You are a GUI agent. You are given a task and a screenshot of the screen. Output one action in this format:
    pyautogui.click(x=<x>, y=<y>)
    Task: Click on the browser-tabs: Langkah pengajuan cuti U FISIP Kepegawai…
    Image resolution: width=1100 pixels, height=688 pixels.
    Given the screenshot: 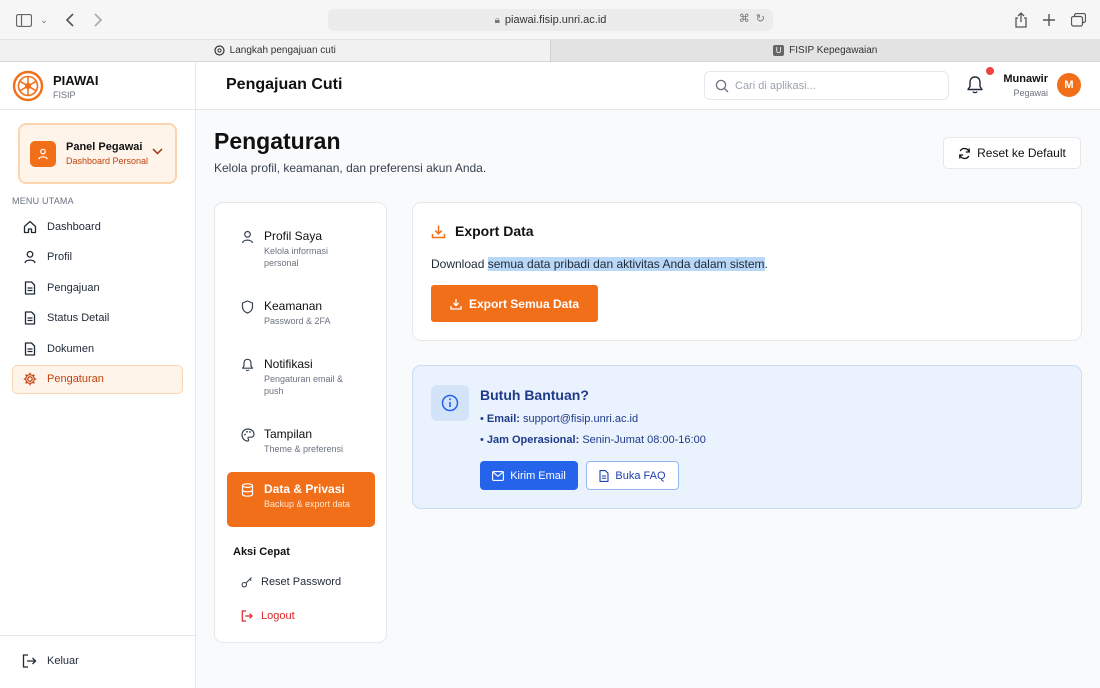 What is the action you would take?
    pyautogui.click(x=550, y=51)
    